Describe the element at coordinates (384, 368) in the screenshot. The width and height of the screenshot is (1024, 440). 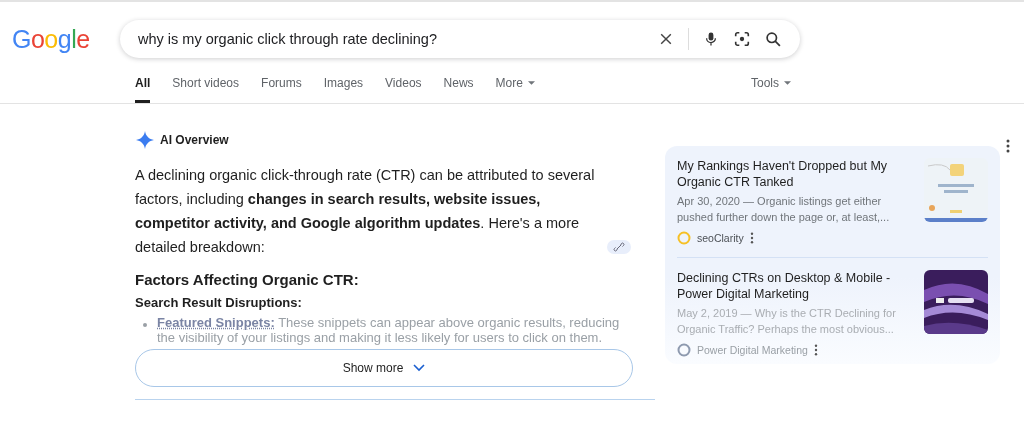
I see `show-more-button: Show more` at that location.